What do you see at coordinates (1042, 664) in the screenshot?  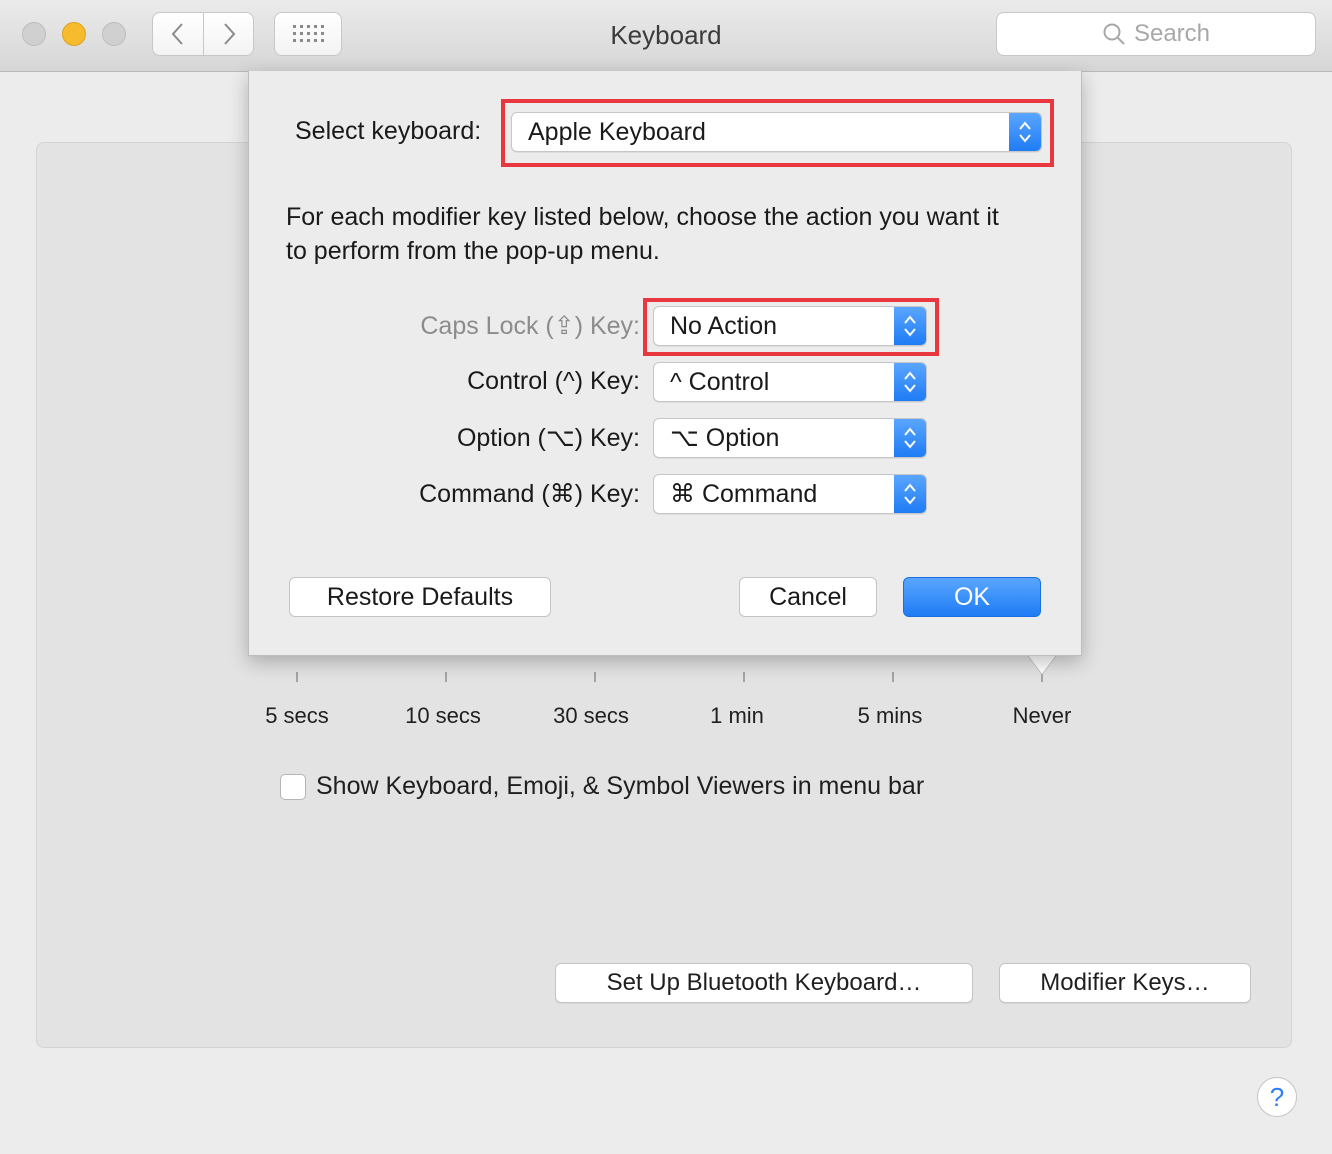 I see `slider-knob` at bounding box center [1042, 664].